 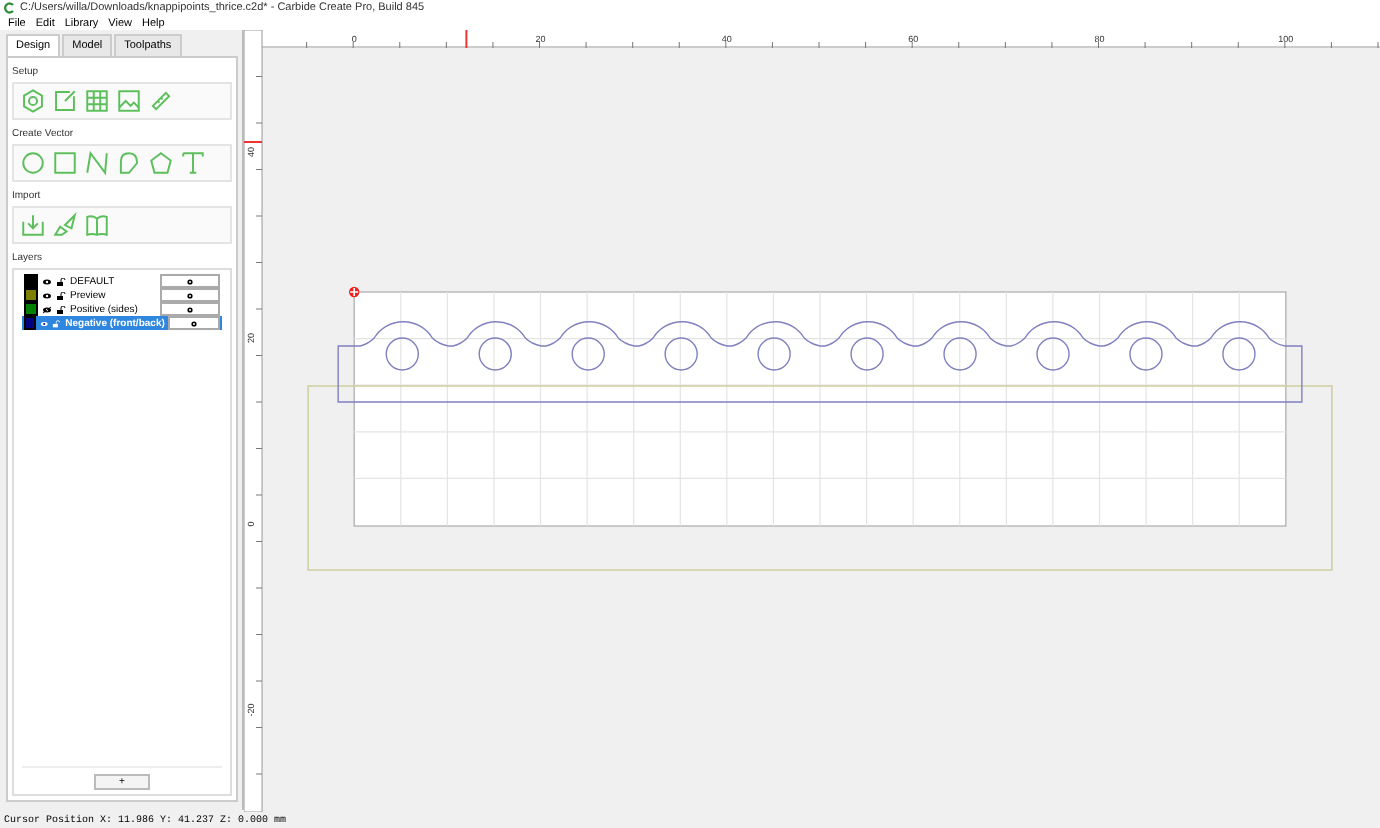 What do you see at coordinates (161, 163) in the screenshot?
I see `polygon-icon` at bounding box center [161, 163].